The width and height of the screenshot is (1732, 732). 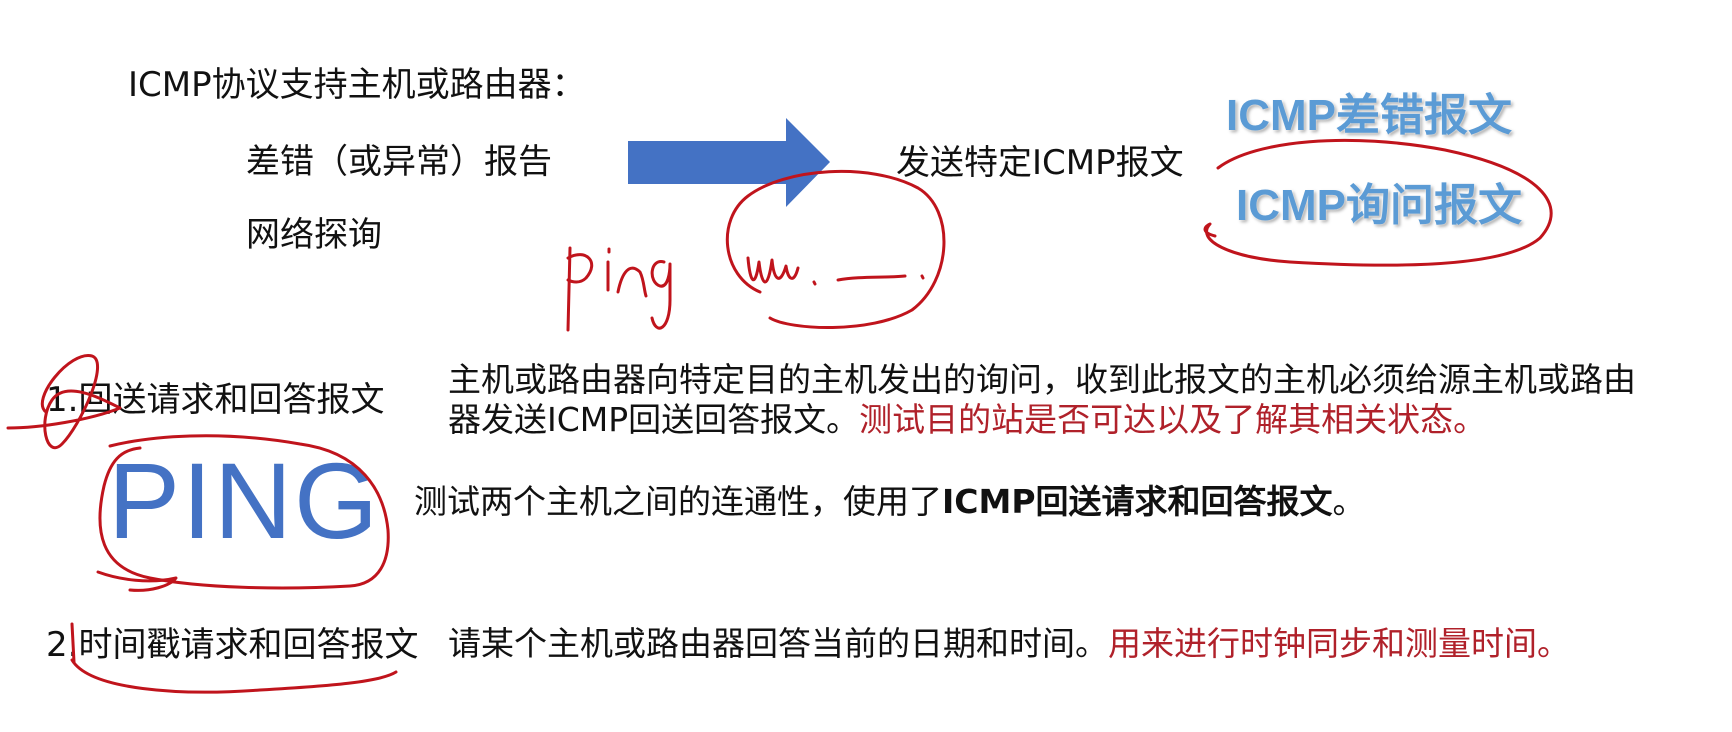 I want to click on intro-heading: ICMP协议支持主机或路由器：, so click(x=357, y=85).